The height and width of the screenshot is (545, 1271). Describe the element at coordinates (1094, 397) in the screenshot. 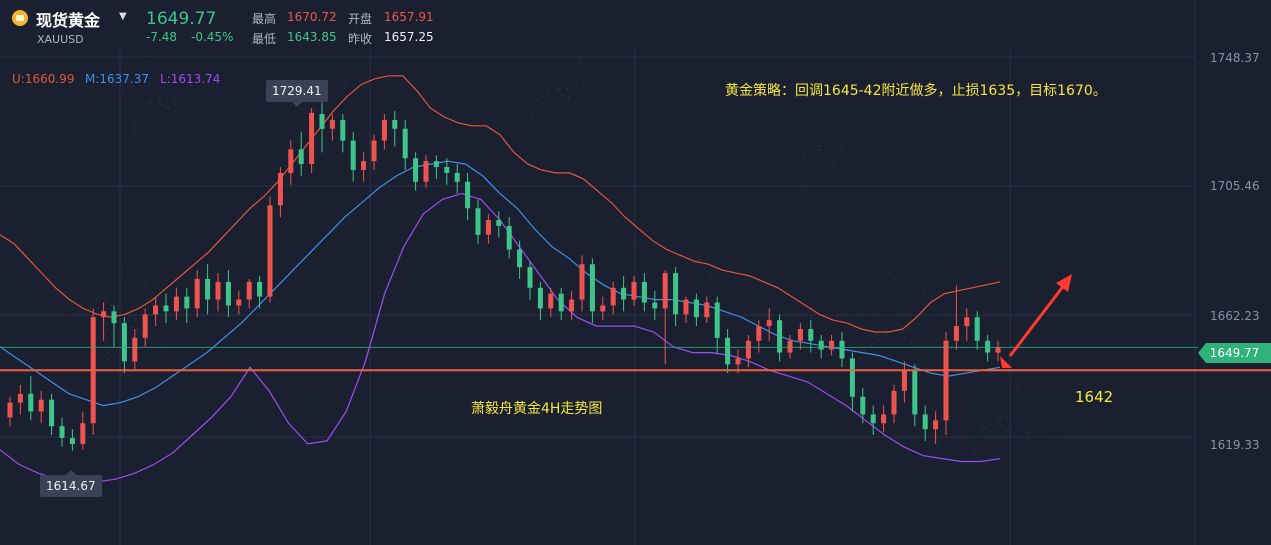

I see `support-level-label: 1642` at that location.